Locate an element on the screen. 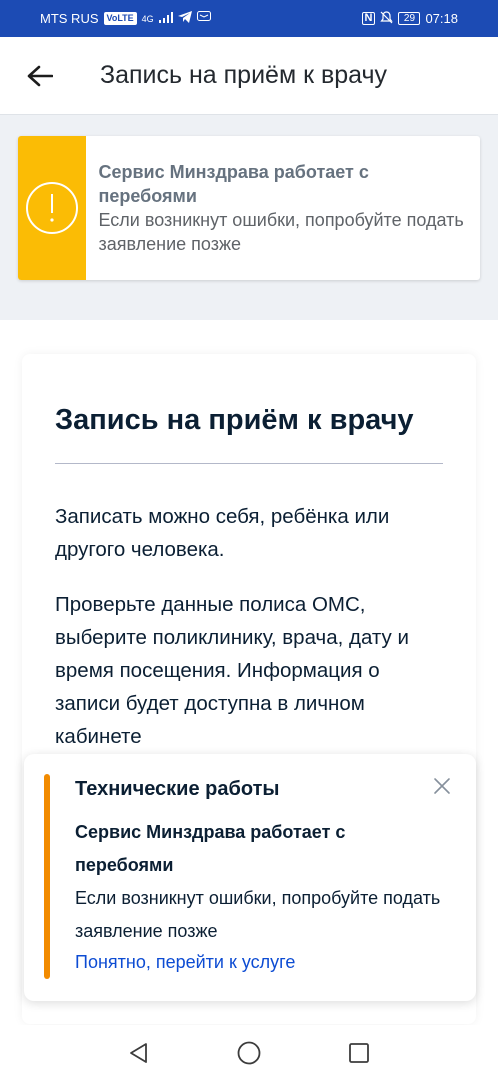  close-icon is located at coordinates (442, 786).